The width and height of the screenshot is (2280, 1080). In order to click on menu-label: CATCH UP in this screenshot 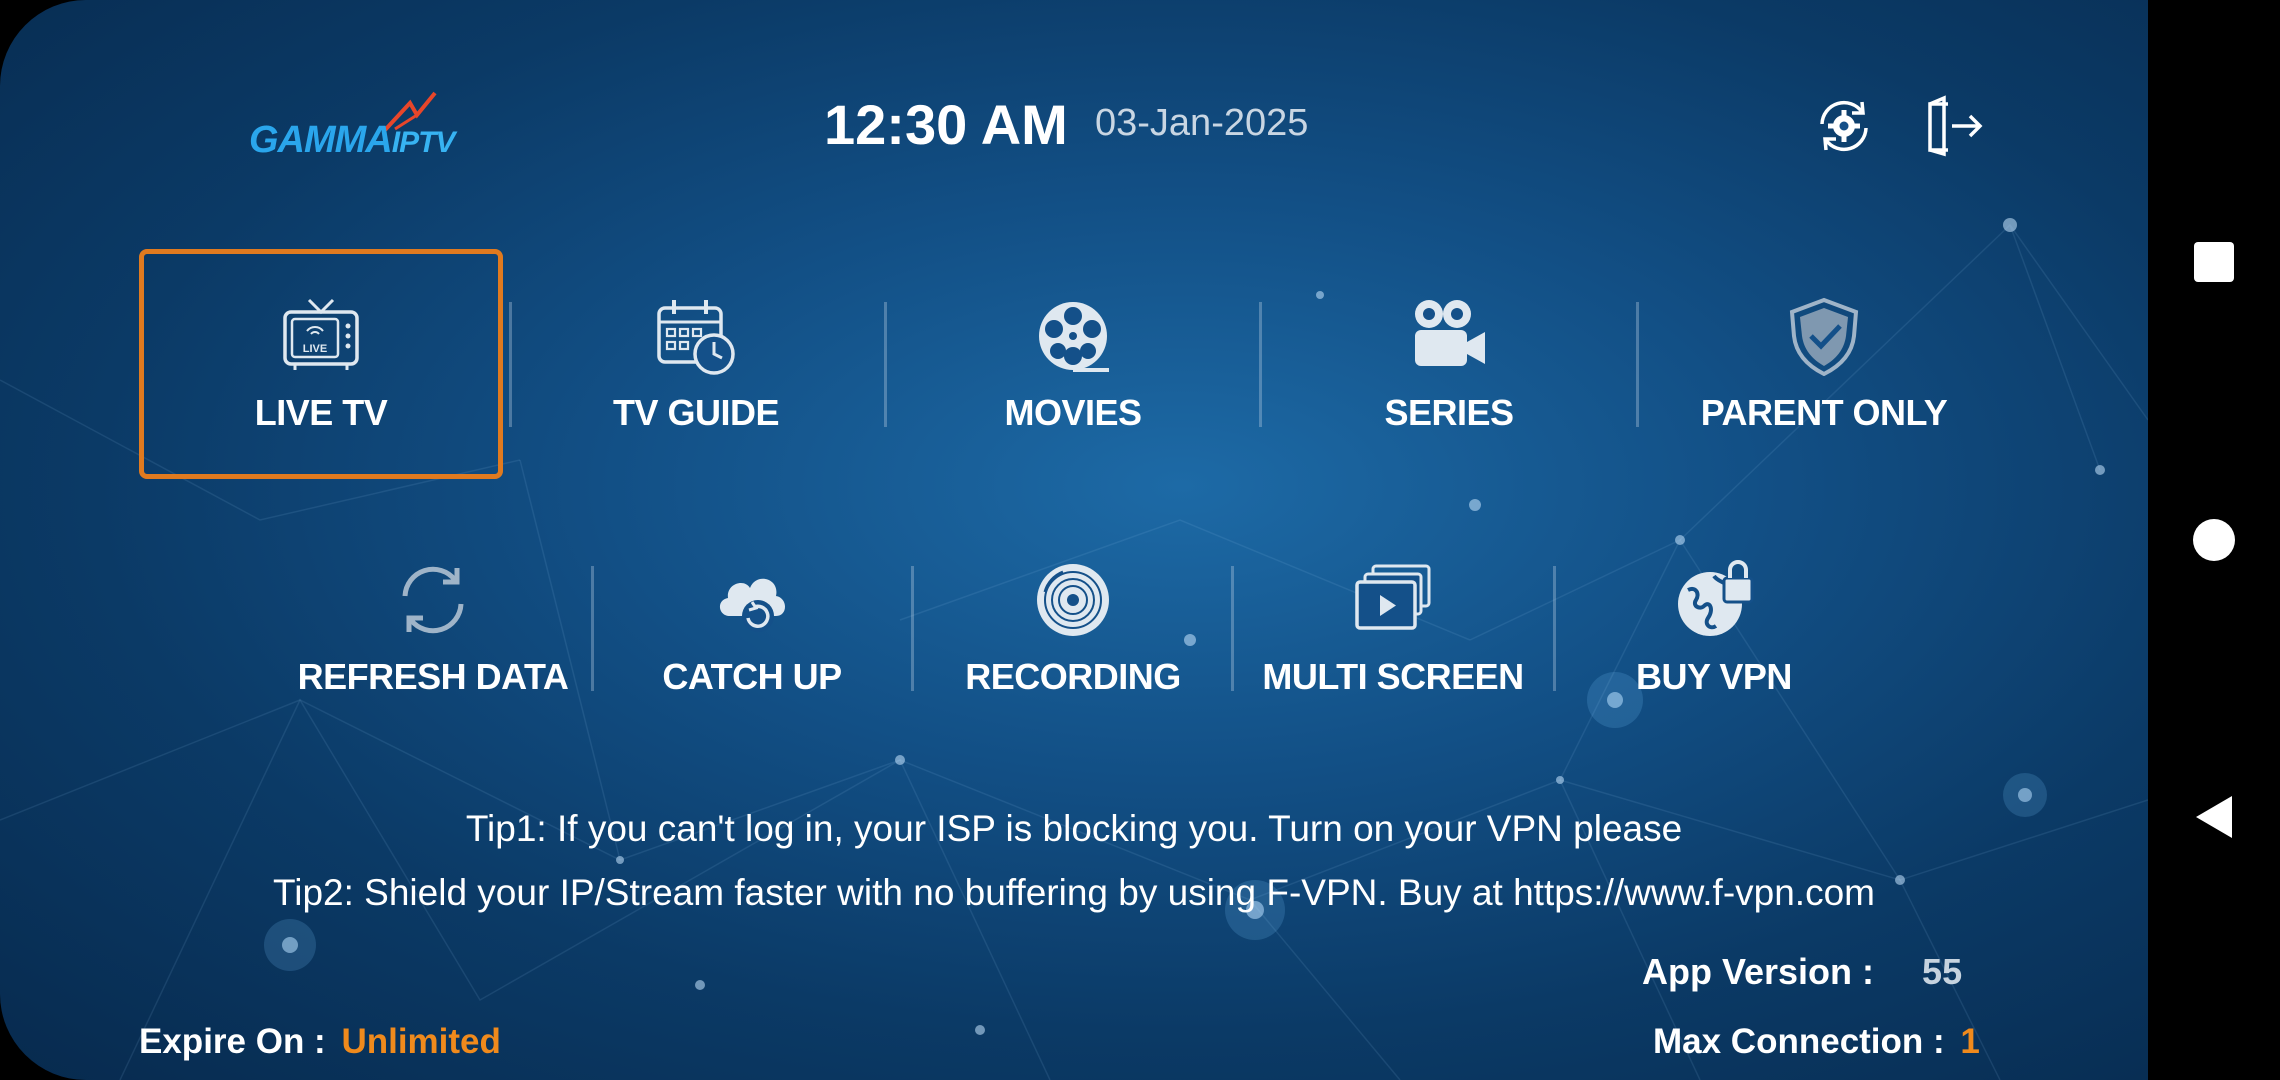, I will do `click(752, 676)`.